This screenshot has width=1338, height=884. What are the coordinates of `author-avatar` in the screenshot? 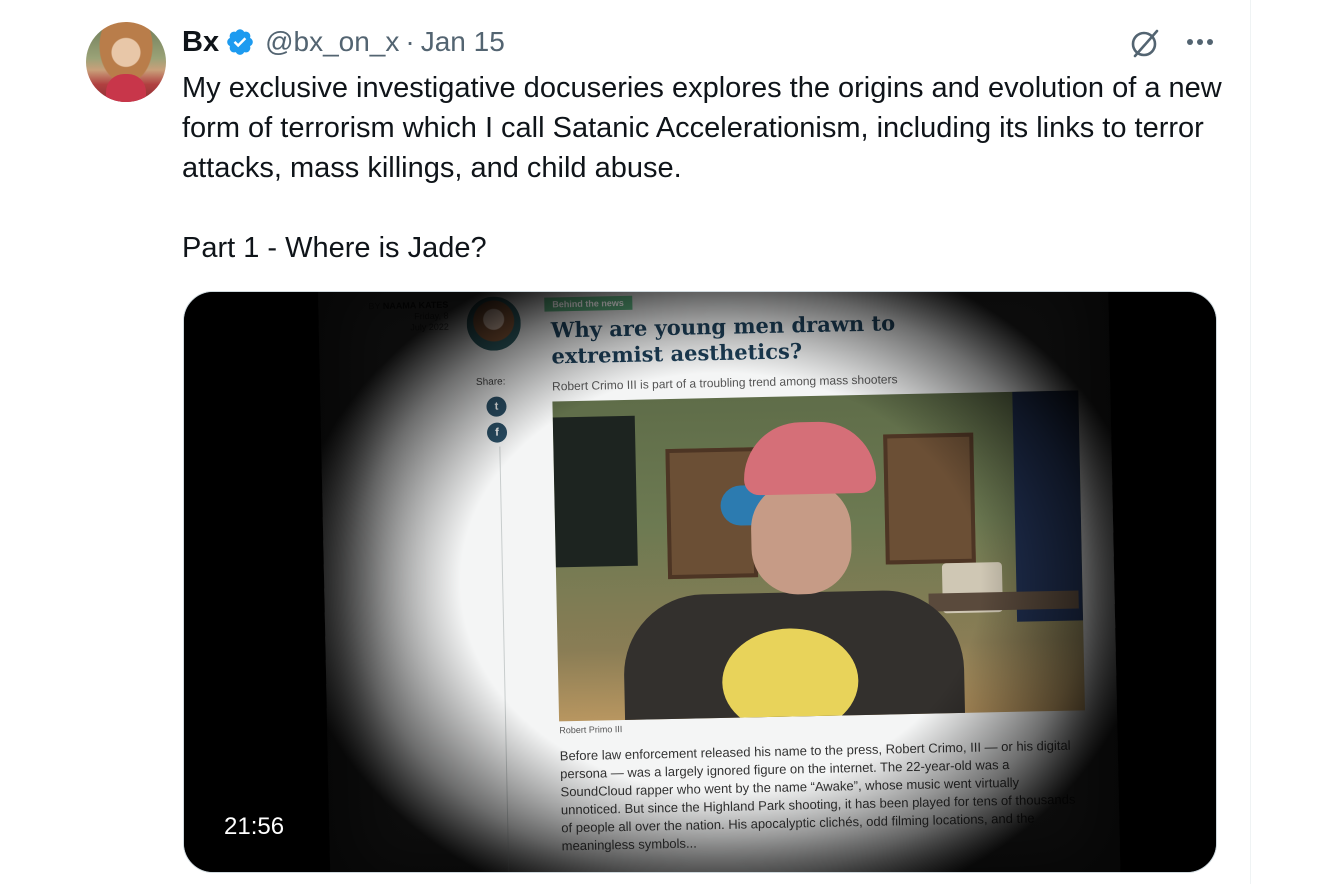 It's located at (126, 62).